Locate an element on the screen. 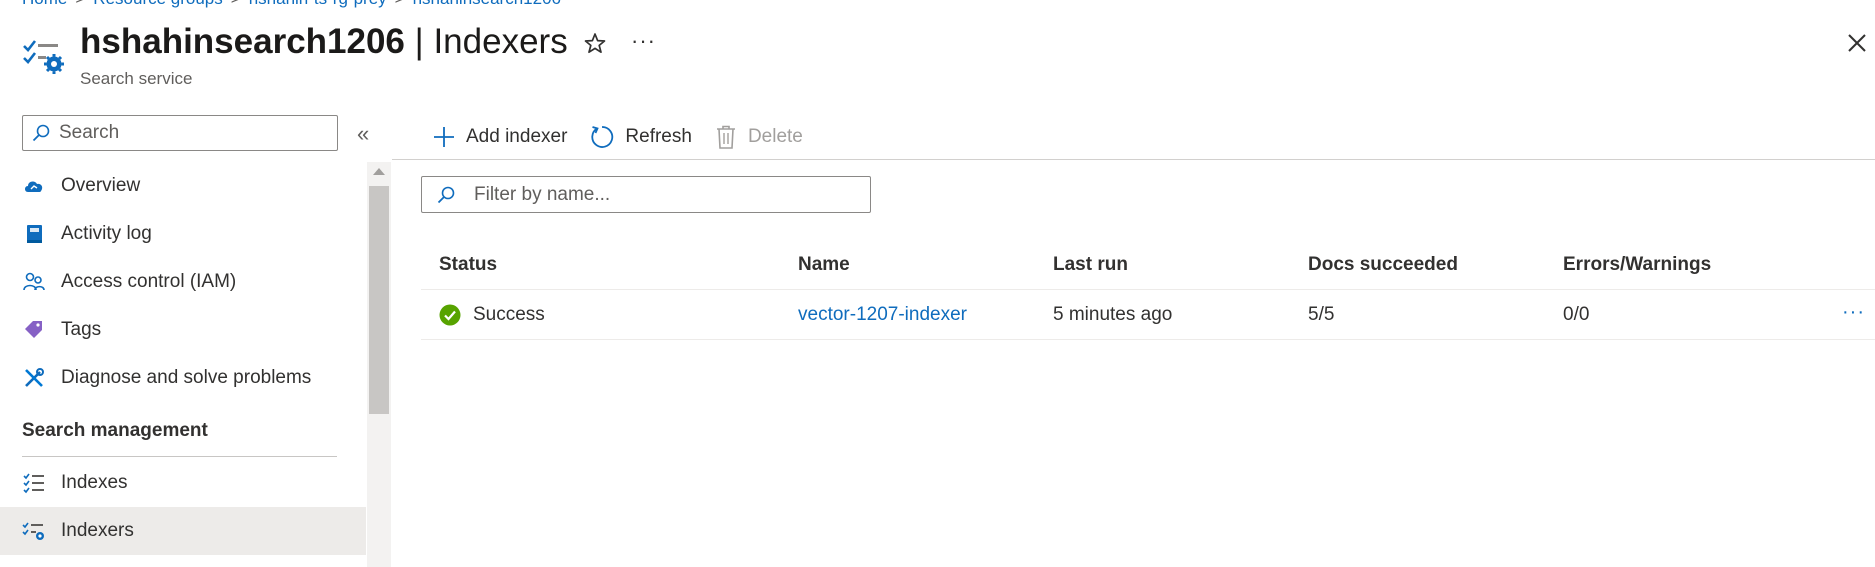  sidebar-item-label: Indexers is located at coordinates (97, 530).